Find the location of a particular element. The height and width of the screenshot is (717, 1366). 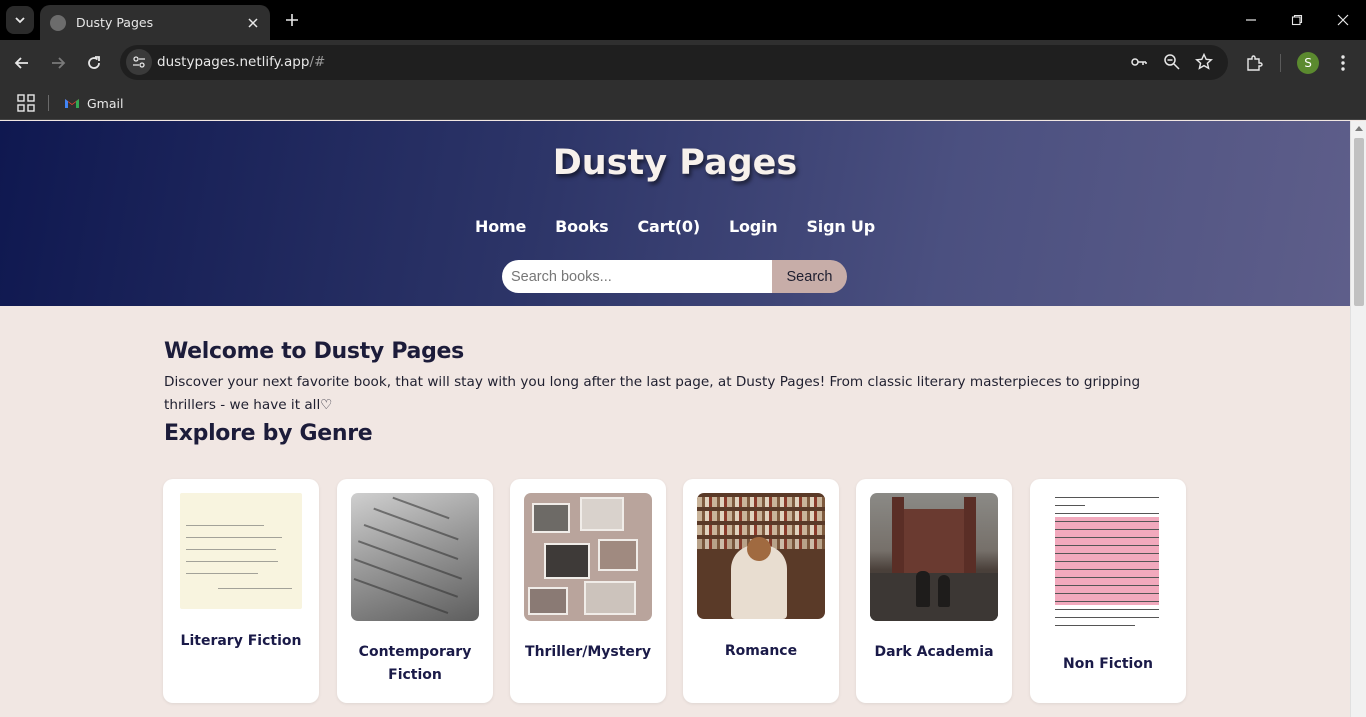

puzzle-icon is located at coordinates (1255, 63).